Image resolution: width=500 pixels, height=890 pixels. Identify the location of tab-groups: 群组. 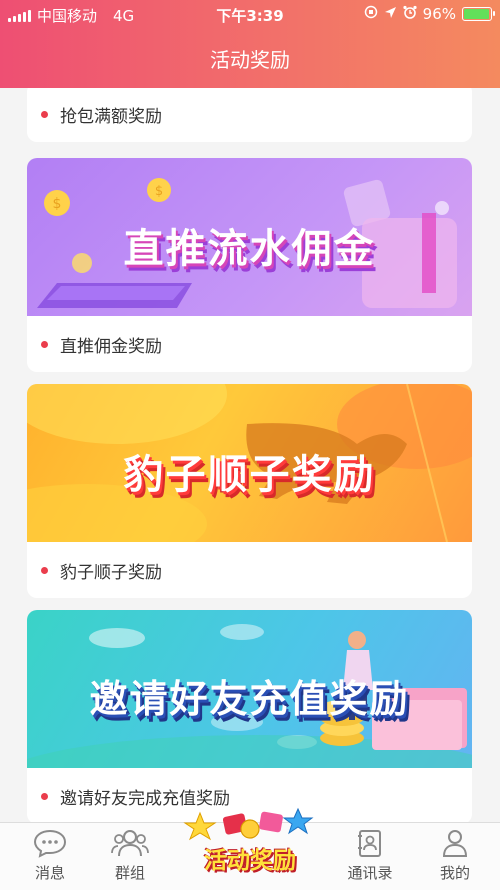
(130, 856).